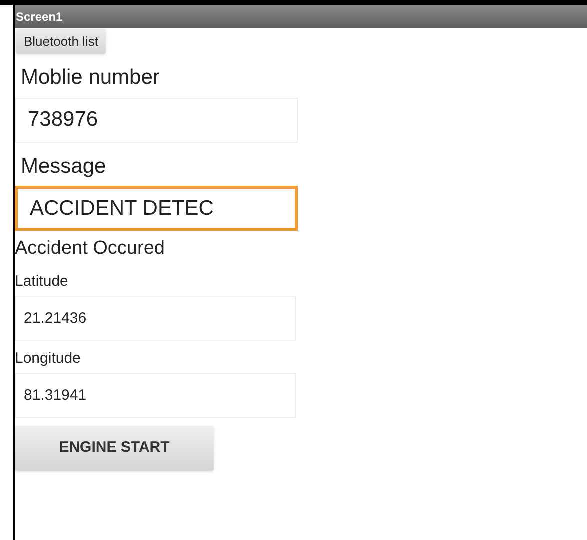 The image size is (587, 540). What do you see at coordinates (156, 120) in the screenshot?
I see `input-field: 738976` at bounding box center [156, 120].